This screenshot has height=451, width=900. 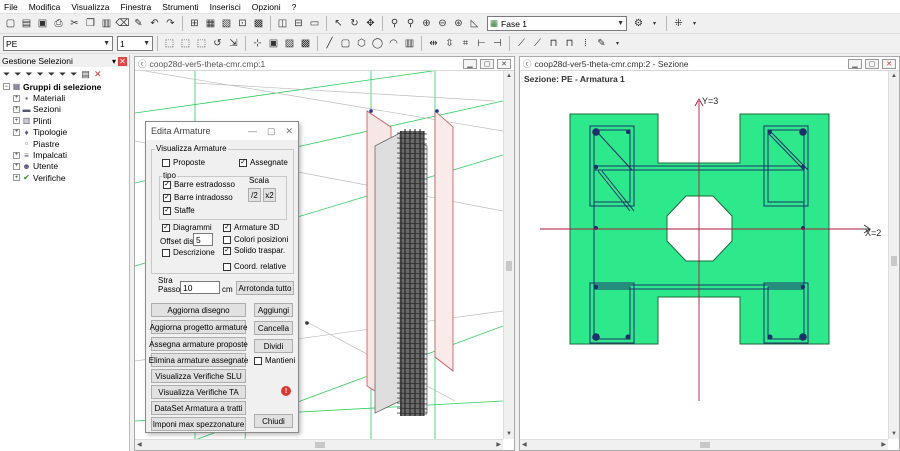 What do you see at coordinates (180, 7) in the screenshot?
I see `menu-strumenti: Strumenti` at bounding box center [180, 7].